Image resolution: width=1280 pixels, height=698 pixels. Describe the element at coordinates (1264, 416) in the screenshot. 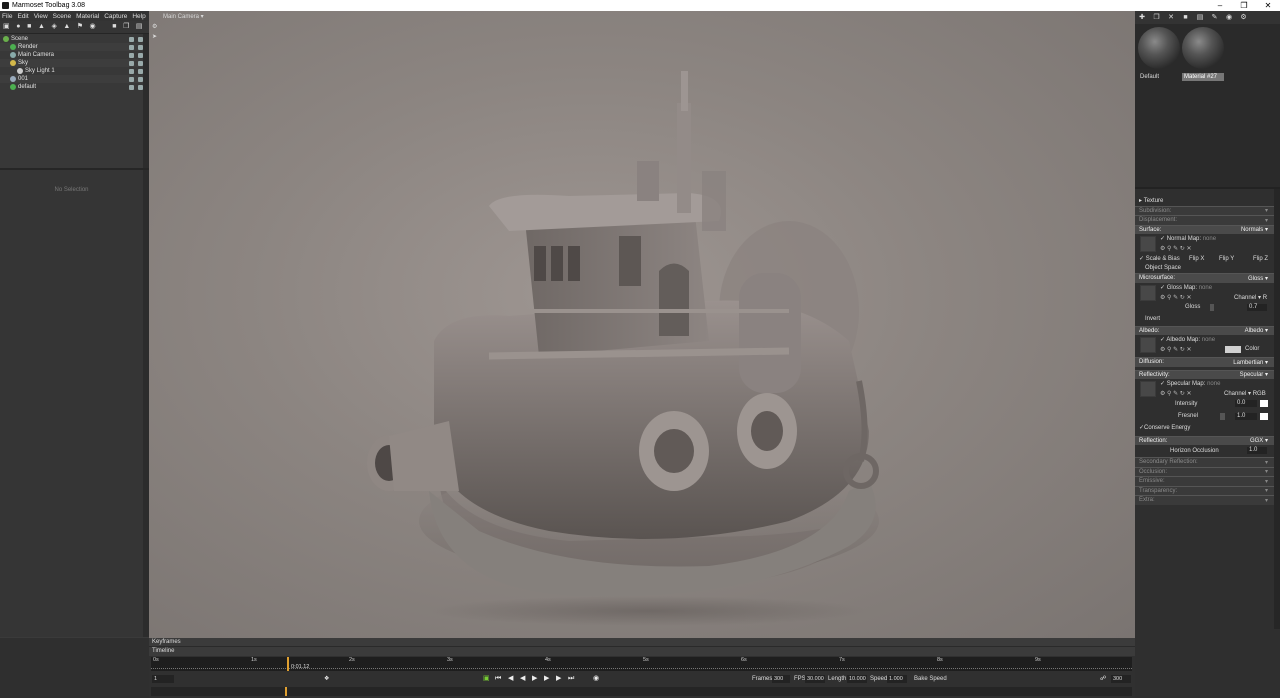

I see `fresnel-color-swatch` at that location.